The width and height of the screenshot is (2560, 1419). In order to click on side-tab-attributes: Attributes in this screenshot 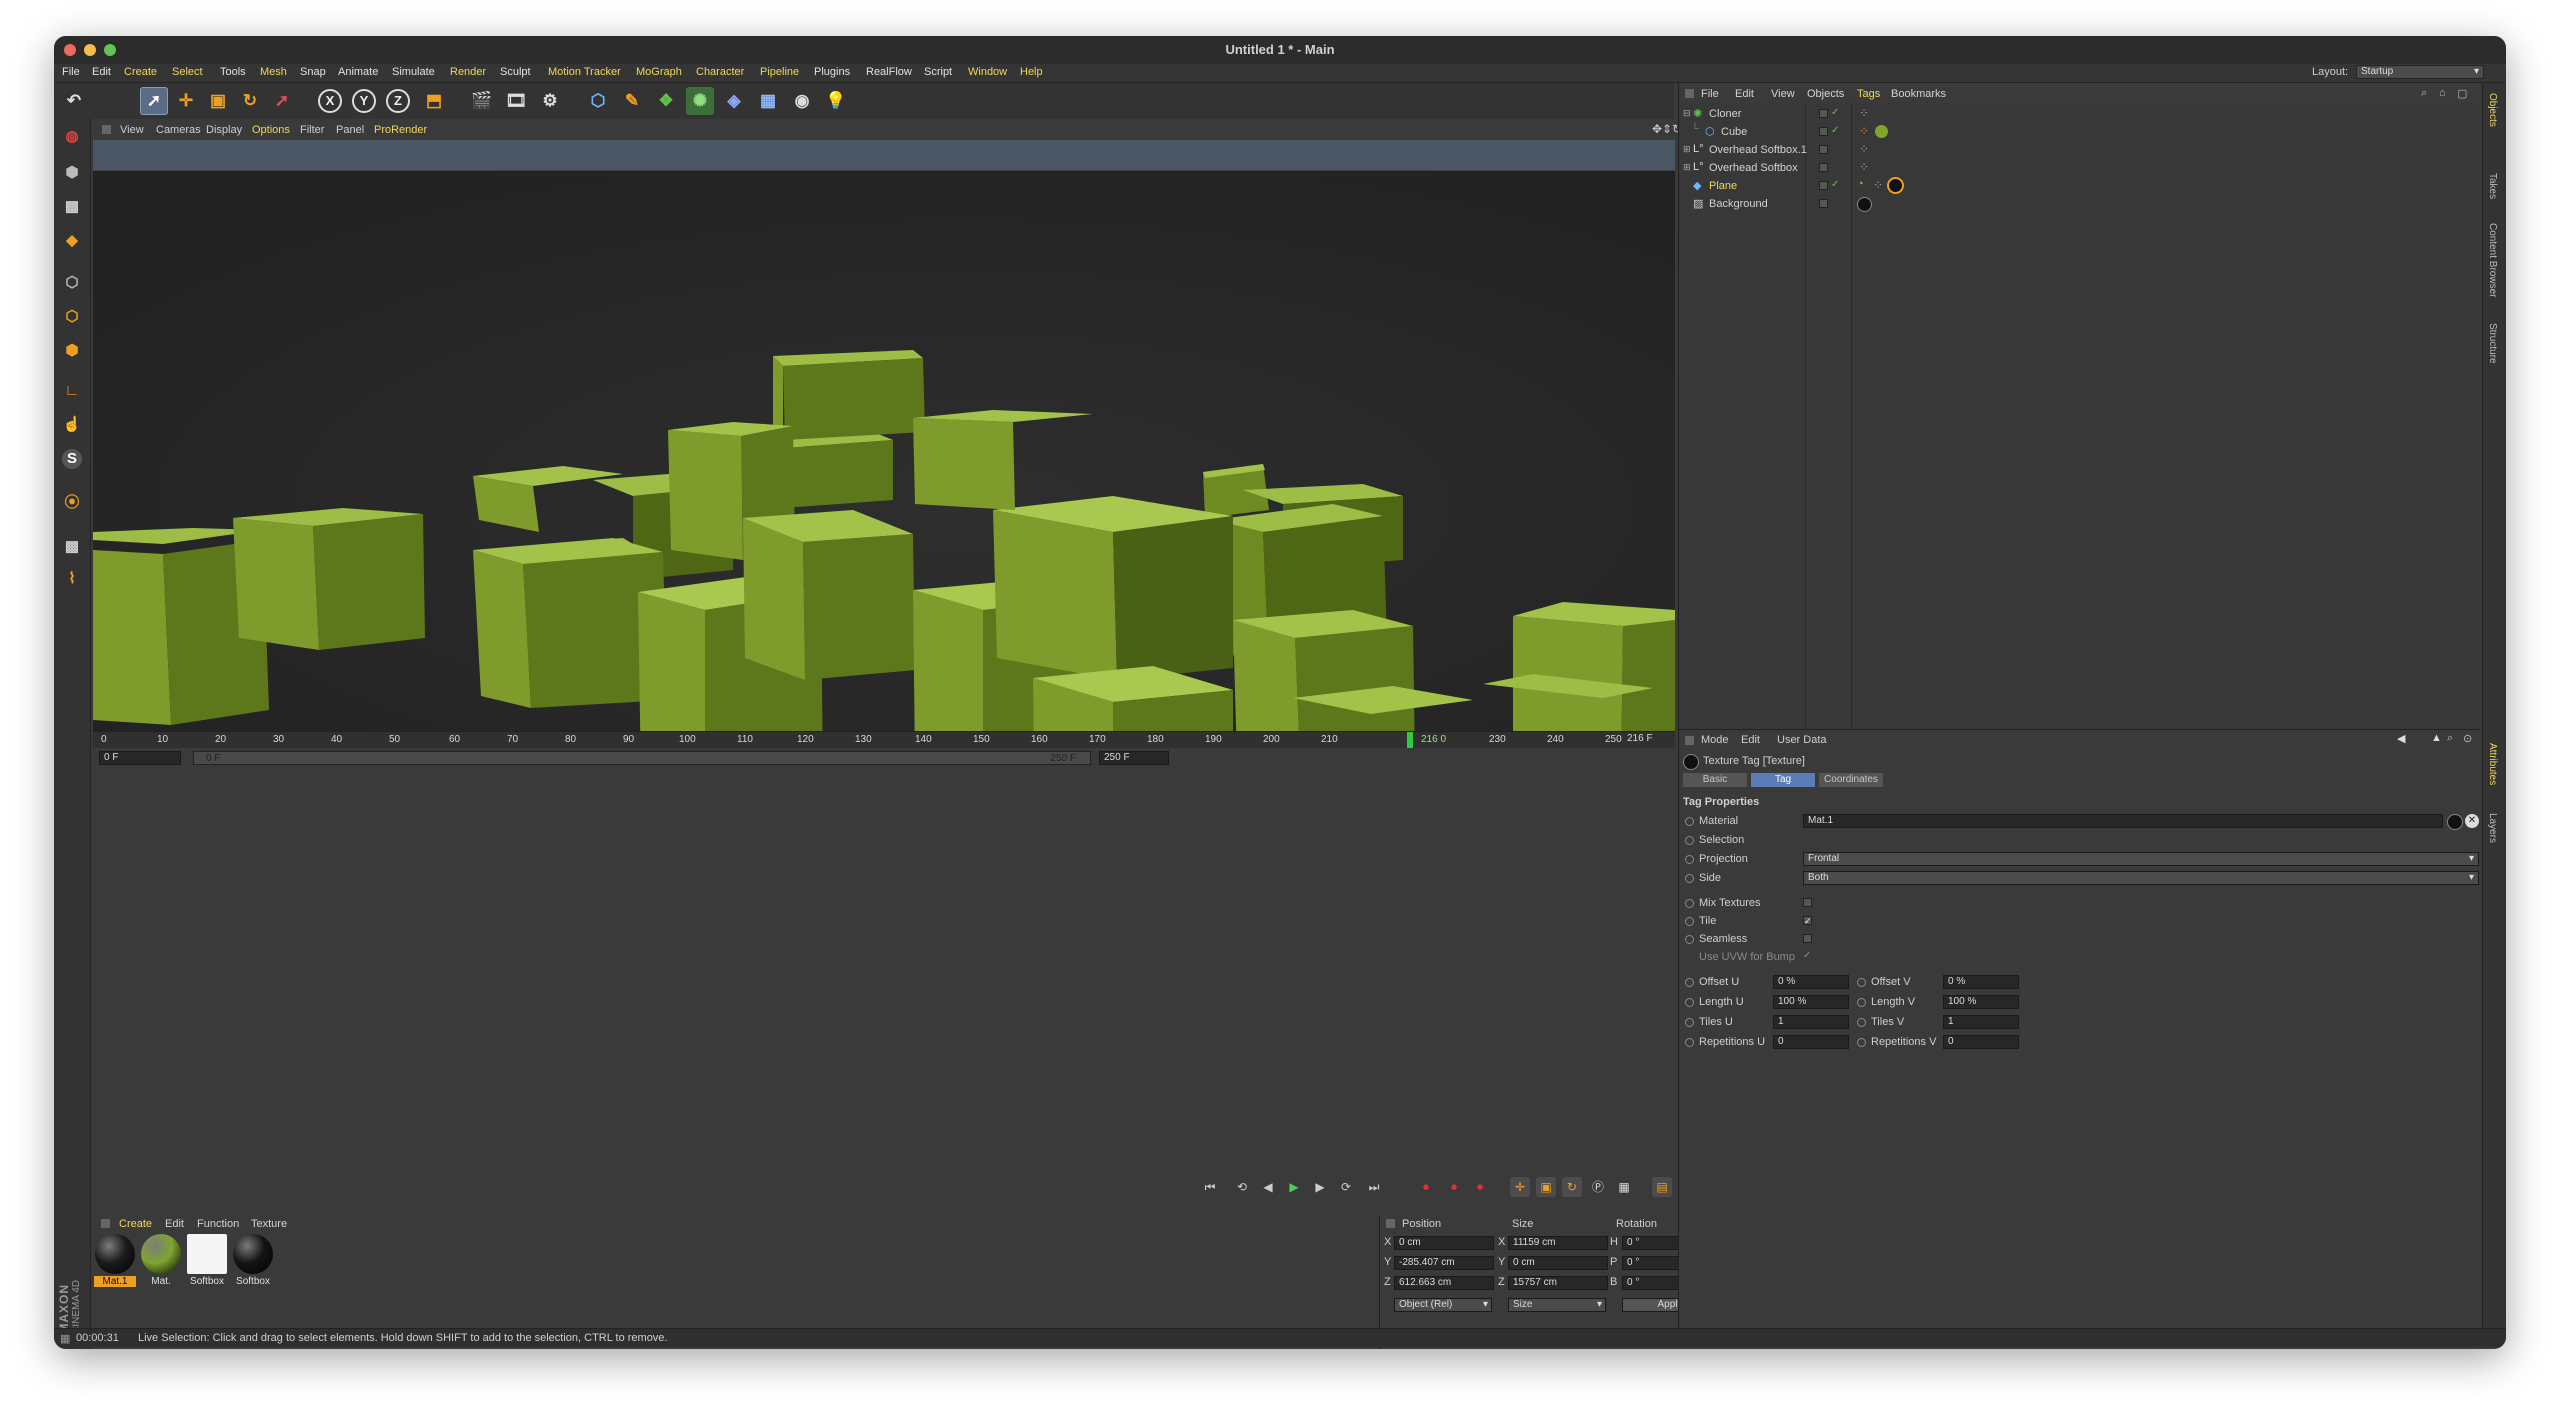, I will do `click(2492, 764)`.